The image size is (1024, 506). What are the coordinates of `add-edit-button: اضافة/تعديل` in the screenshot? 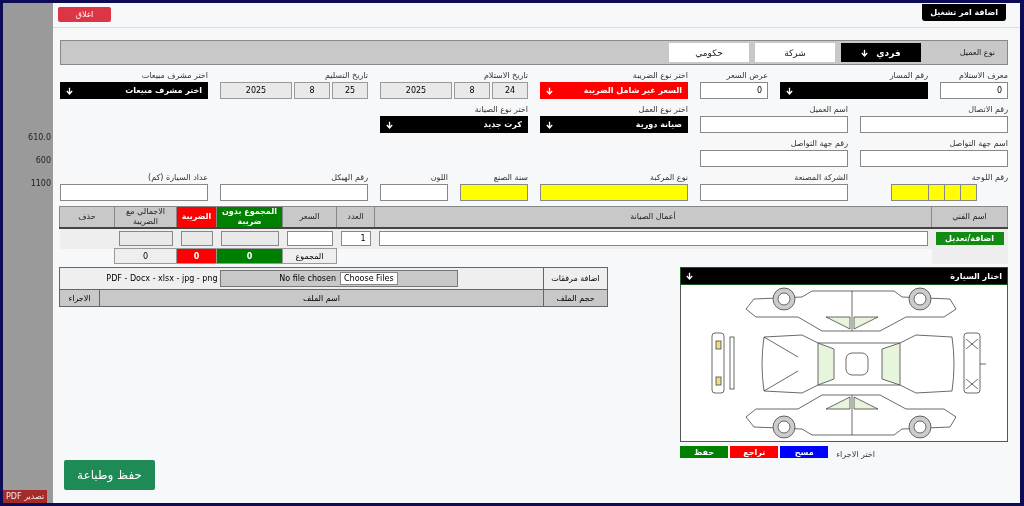 It's located at (969, 239).